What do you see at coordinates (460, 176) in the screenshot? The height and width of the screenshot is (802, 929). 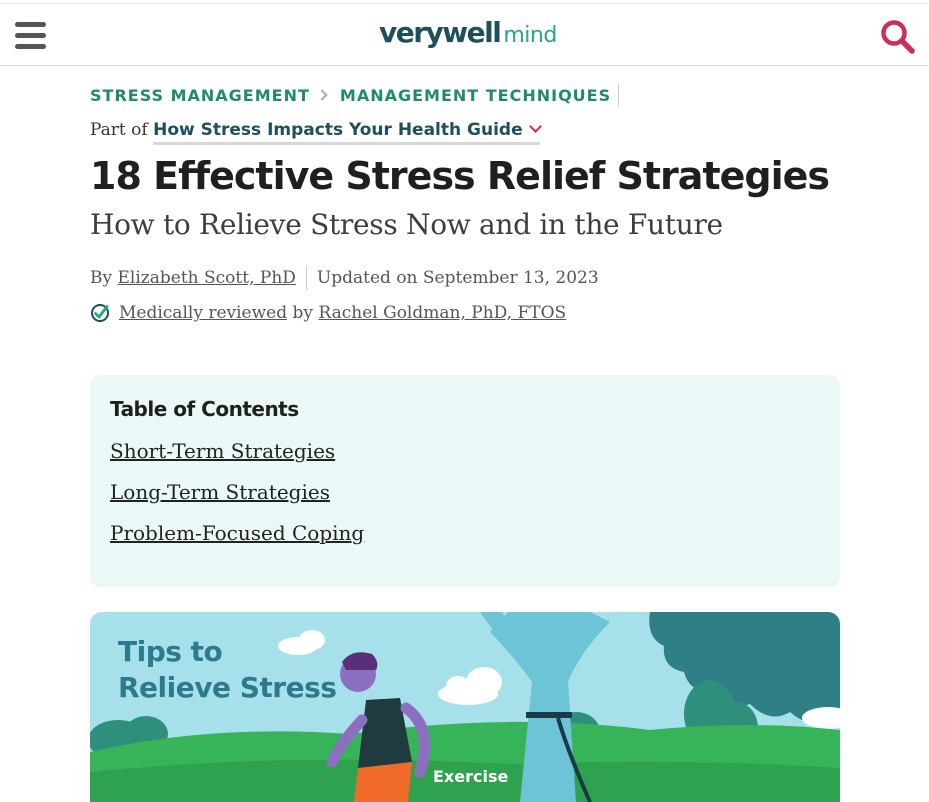 I see `article-title: 18 Effective Stress Relief Strategies` at bounding box center [460, 176].